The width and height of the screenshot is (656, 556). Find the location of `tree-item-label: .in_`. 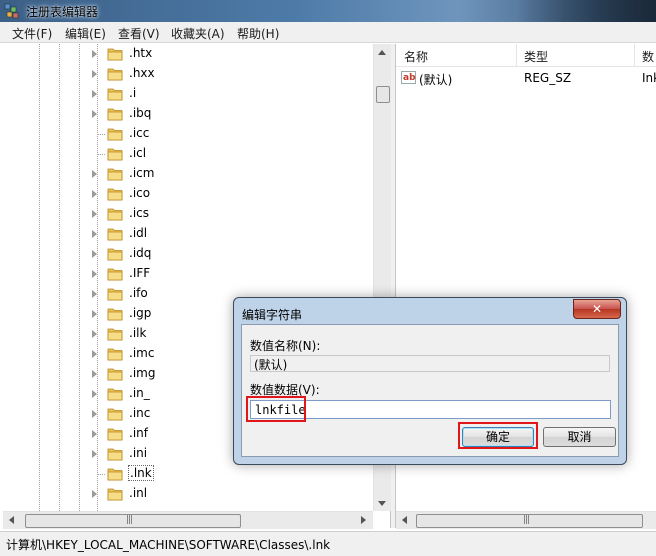

tree-item-label: .in_ is located at coordinates (139, 393).